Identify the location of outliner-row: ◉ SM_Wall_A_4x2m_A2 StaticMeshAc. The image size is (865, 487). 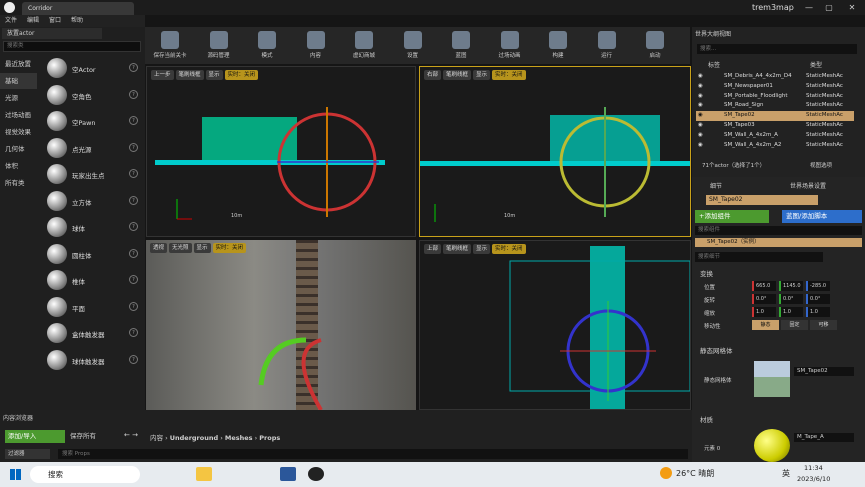
(775, 145).